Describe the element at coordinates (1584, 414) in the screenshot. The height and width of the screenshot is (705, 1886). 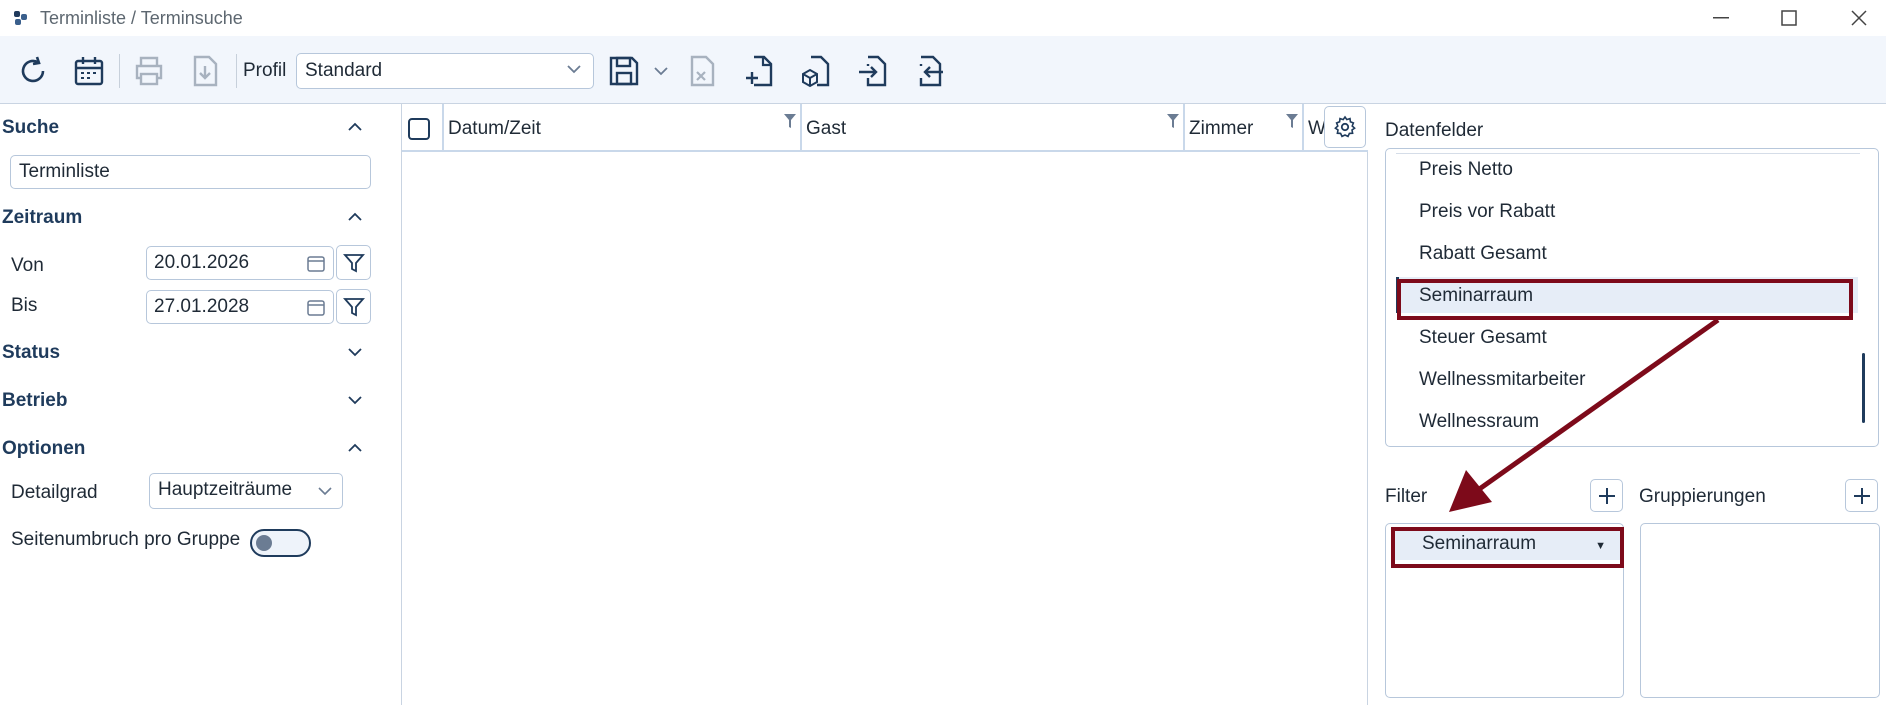
I see `annotation-arrow` at that location.